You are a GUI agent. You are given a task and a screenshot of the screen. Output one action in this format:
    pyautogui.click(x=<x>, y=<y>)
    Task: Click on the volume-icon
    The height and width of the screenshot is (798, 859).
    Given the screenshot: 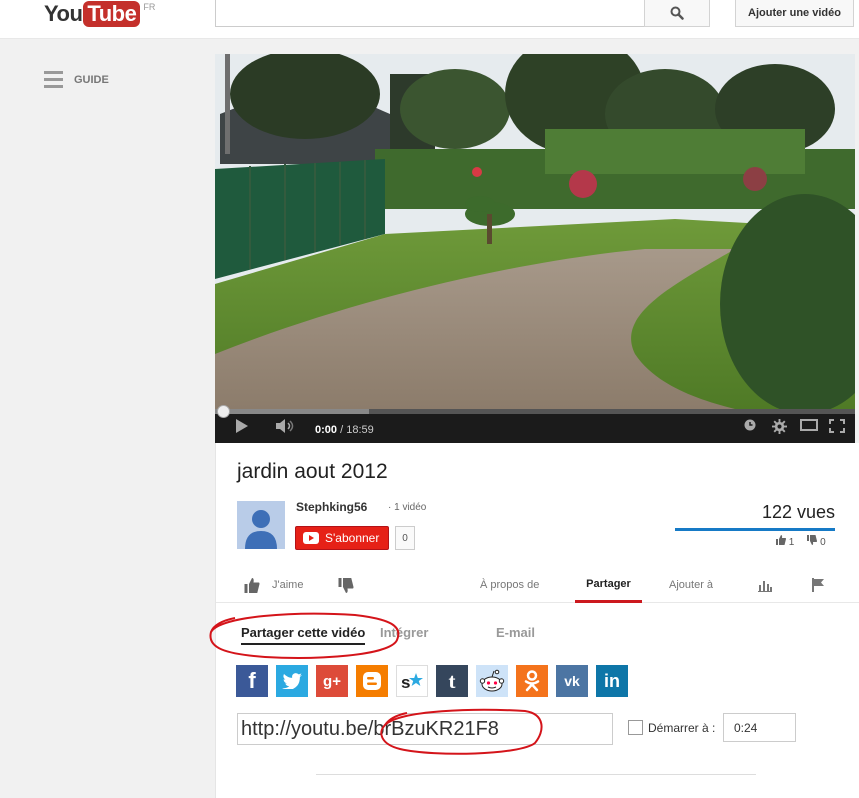 What is the action you would take?
    pyautogui.click(x=285, y=426)
    